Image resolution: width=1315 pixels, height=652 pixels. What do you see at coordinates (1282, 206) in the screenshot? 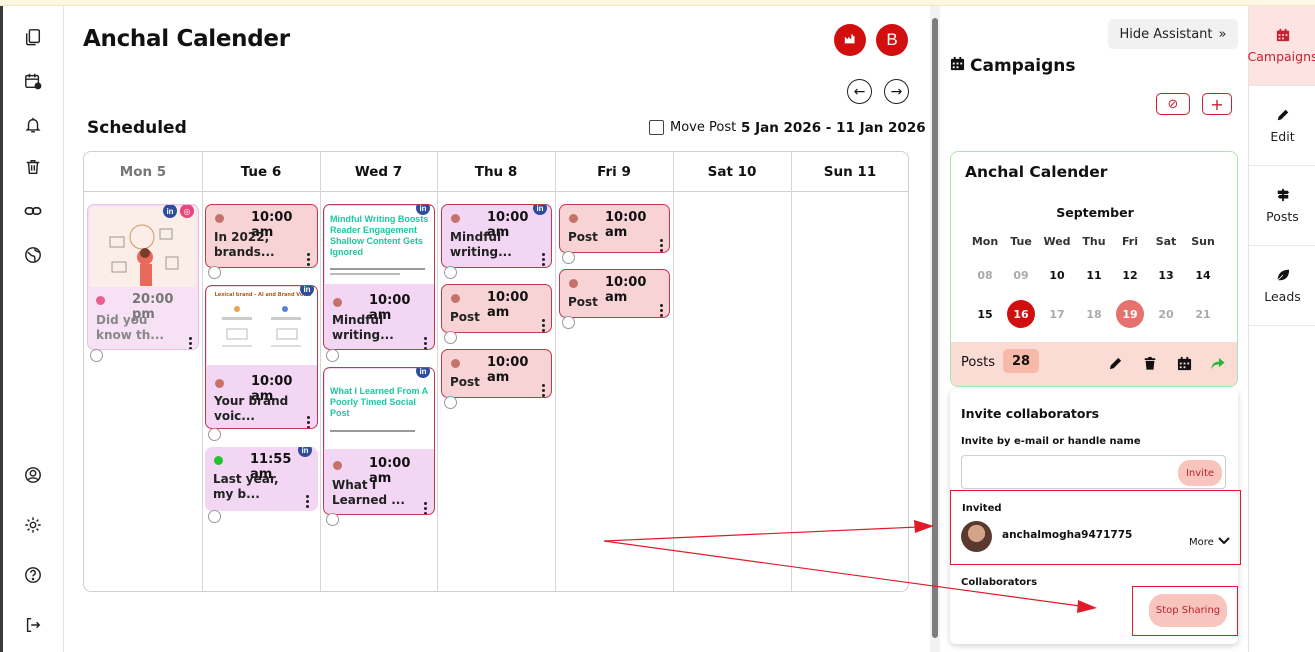
I see `rail-item-posts: Posts` at bounding box center [1282, 206].